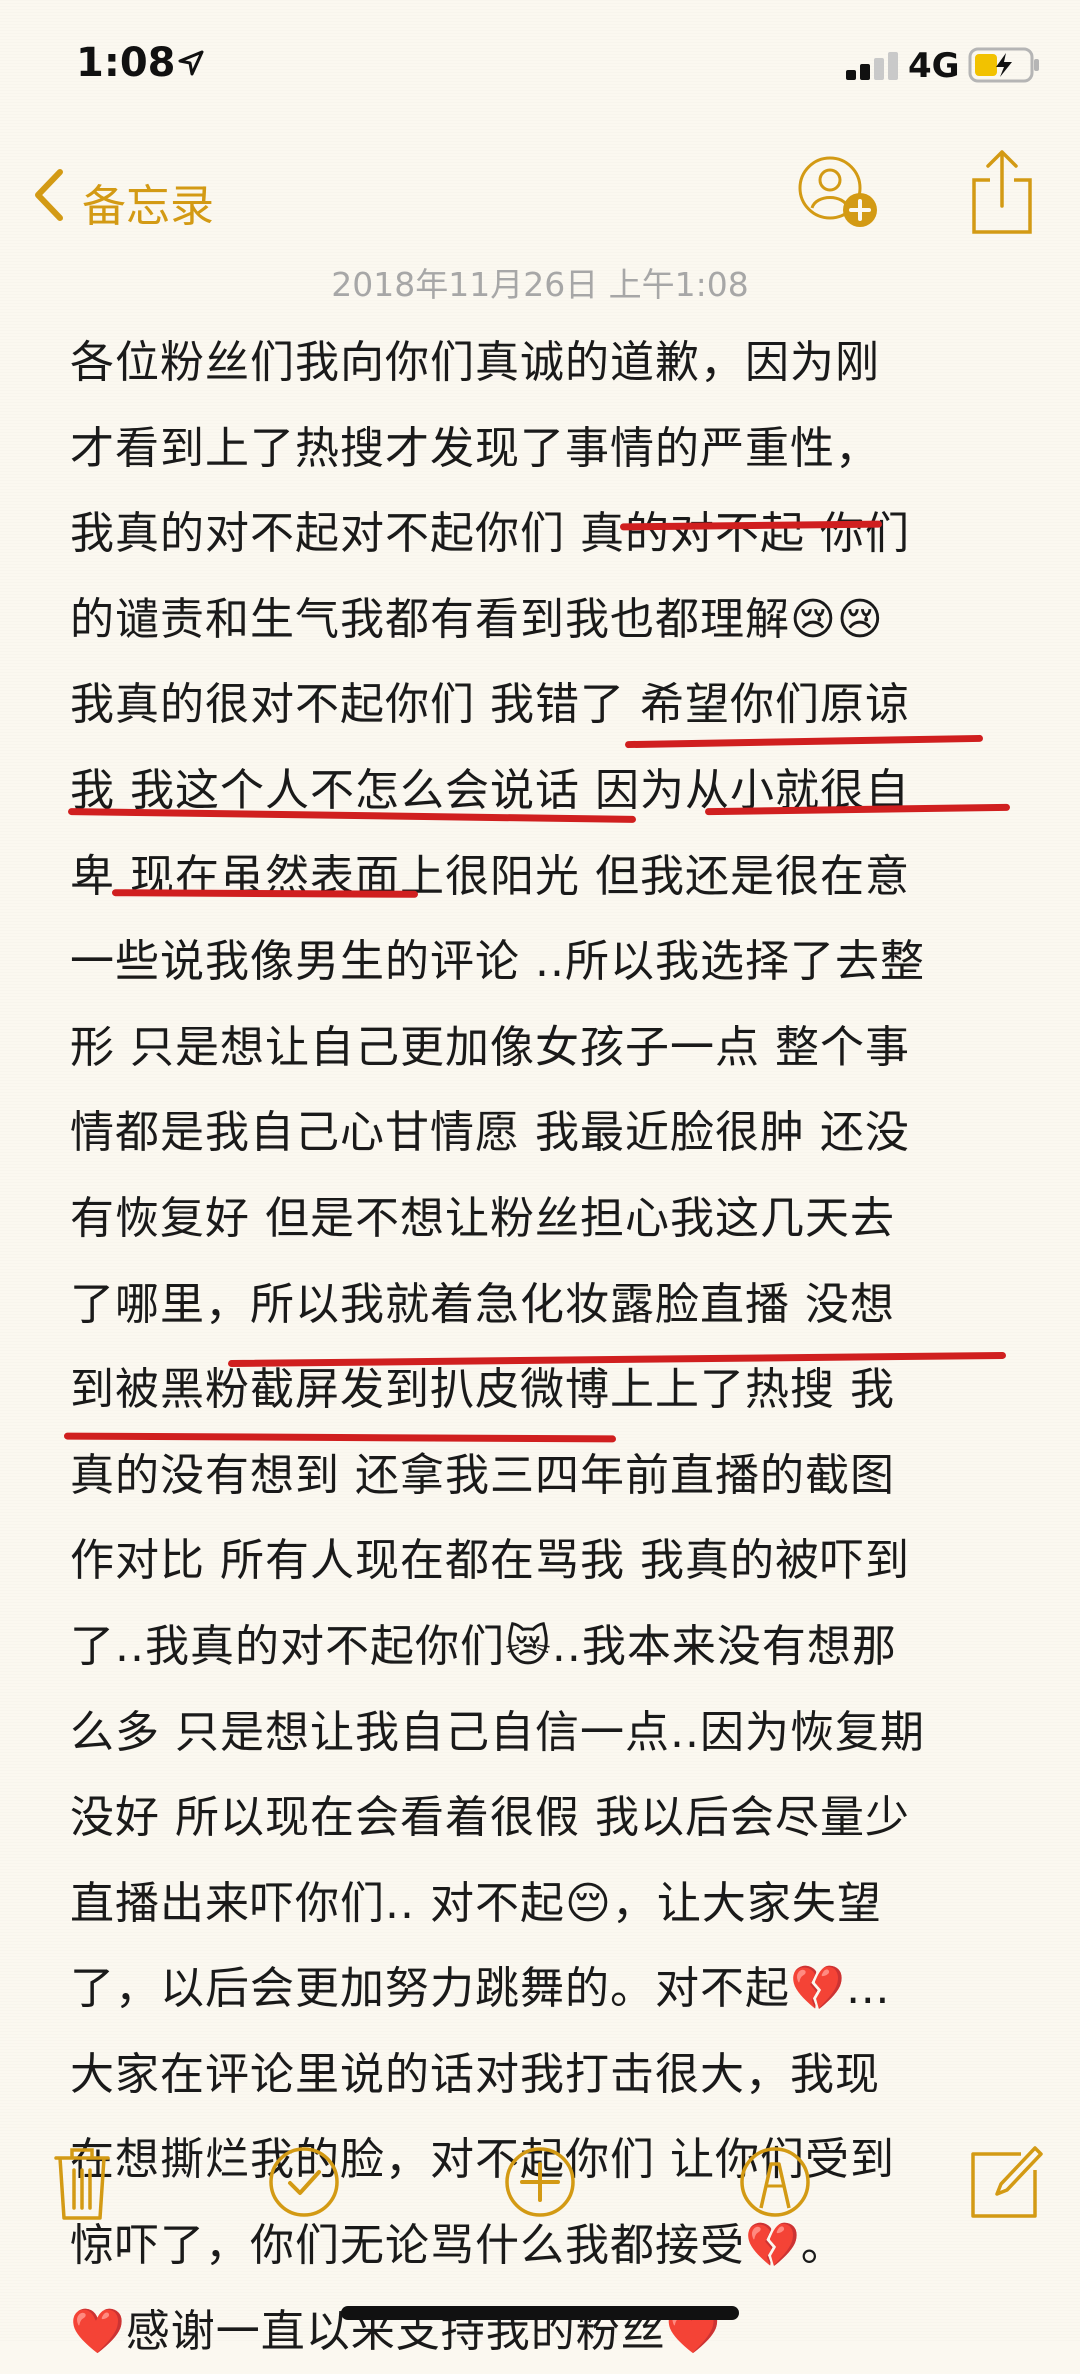 Image resolution: width=1080 pixels, height=2374 pixels. Describe the element at coordinates (490, 1047) in the screenshot. I see `note-line: 形 只是想让自己更加像女孩子一点 整个事` at that location.